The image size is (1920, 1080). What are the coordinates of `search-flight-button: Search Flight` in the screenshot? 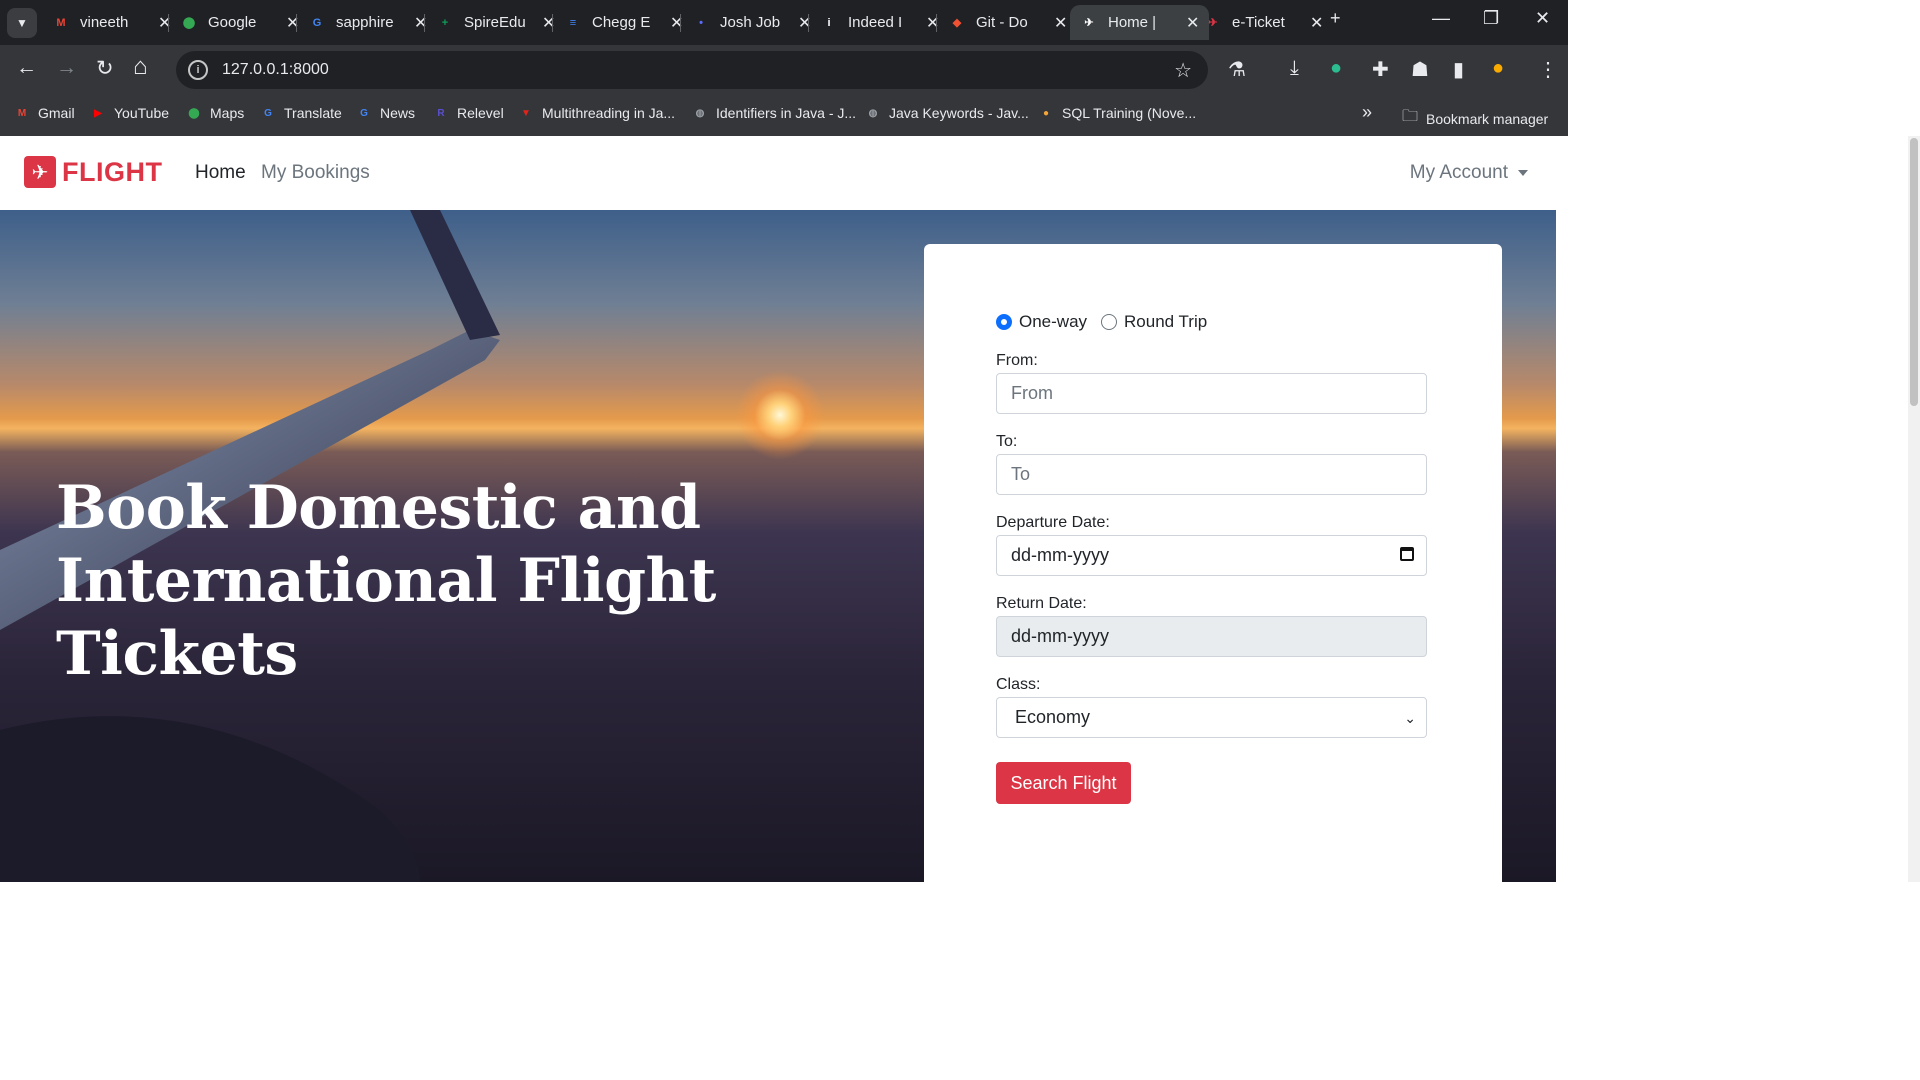 It's located at (1063, 783).